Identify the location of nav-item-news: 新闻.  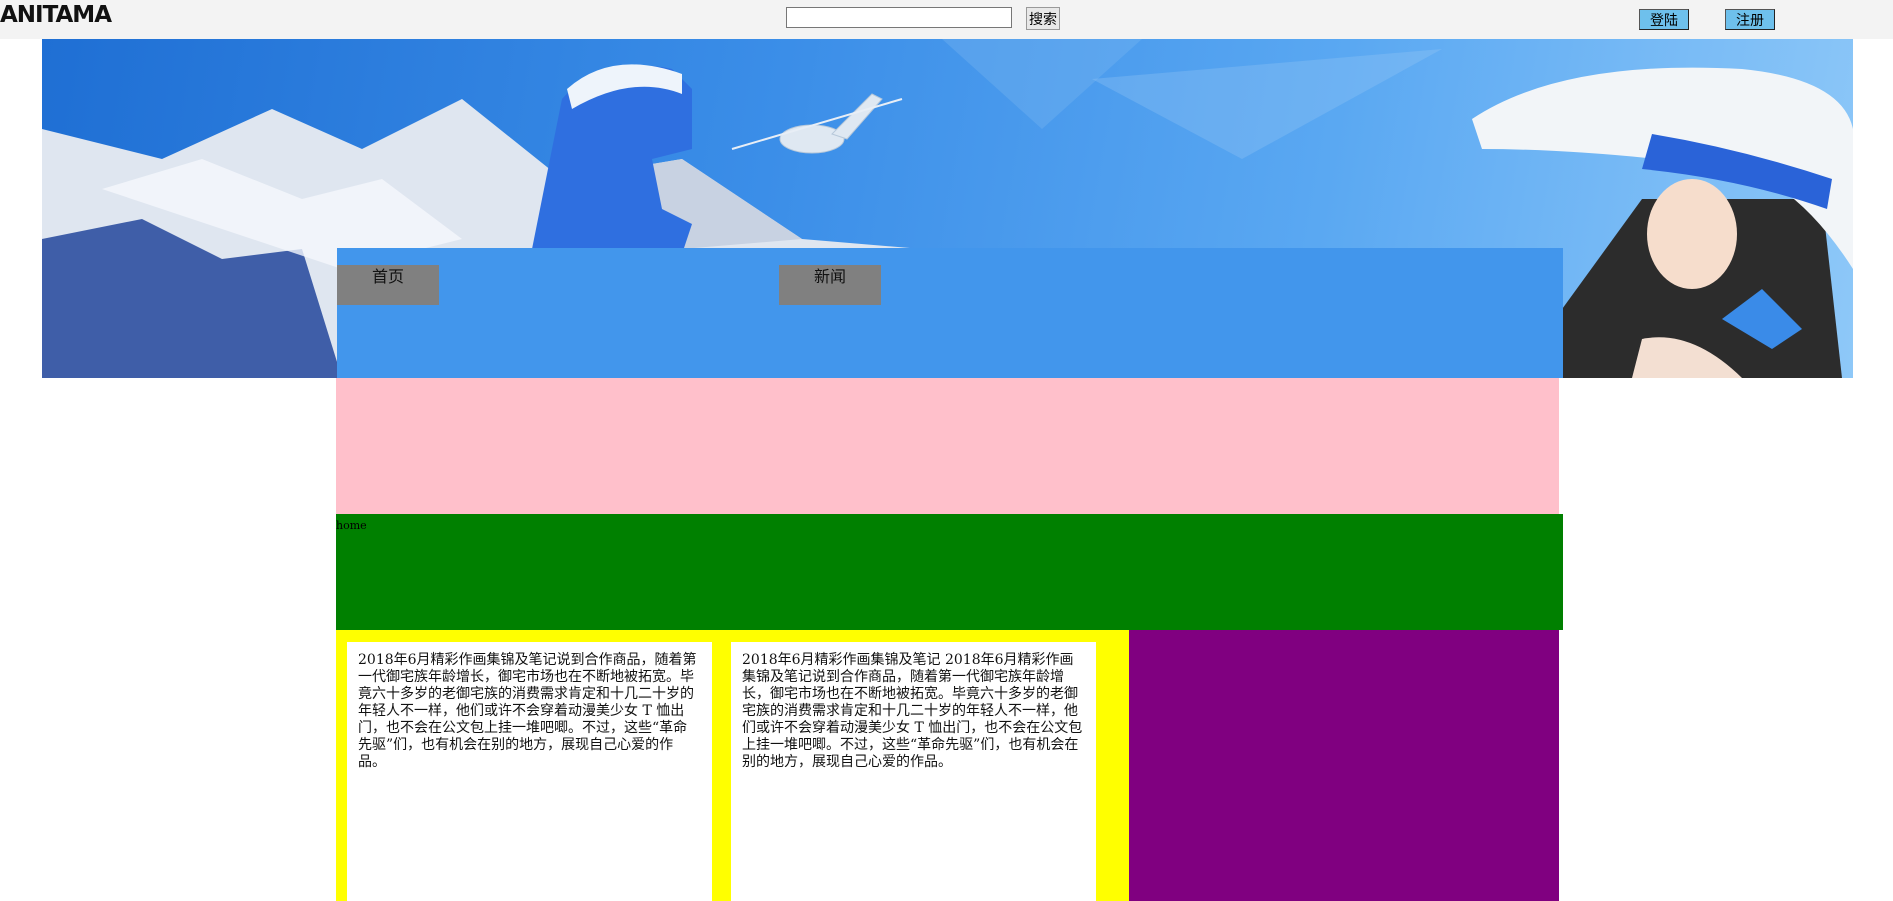
(830, 285).